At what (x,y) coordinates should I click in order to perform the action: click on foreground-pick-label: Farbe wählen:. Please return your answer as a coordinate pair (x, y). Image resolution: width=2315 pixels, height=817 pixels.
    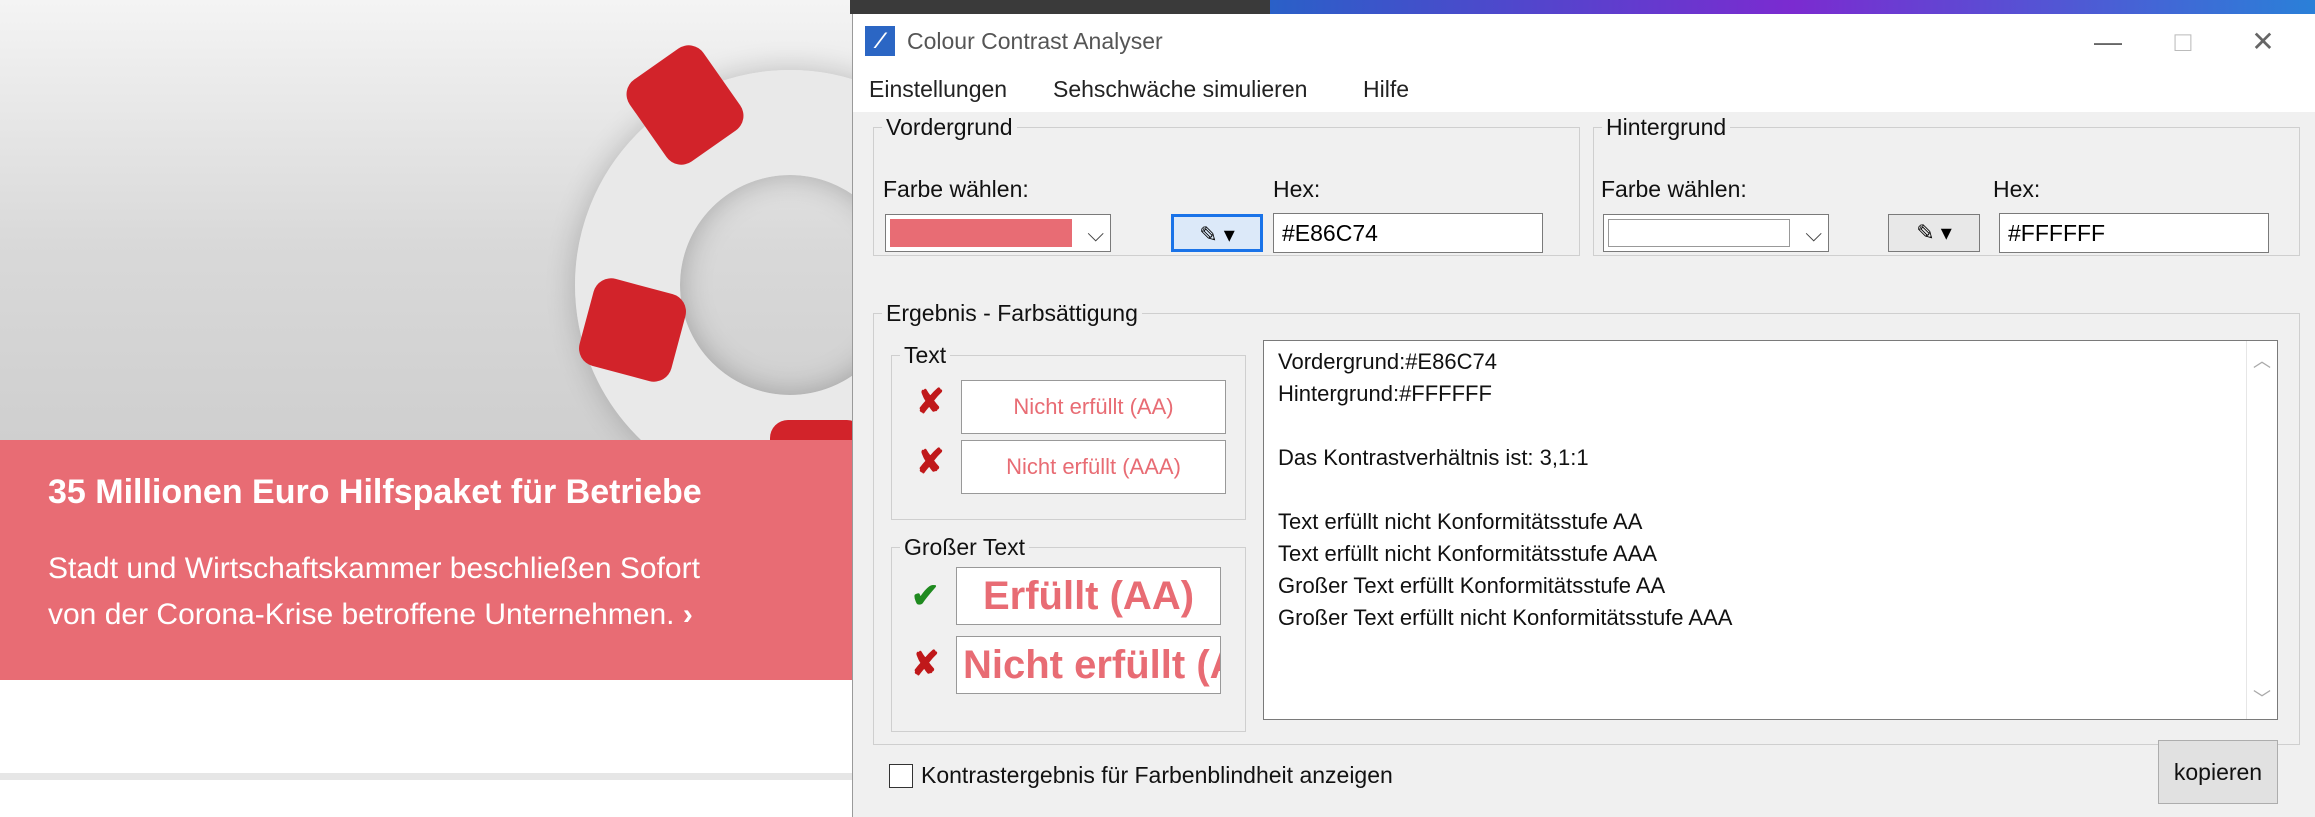
    Looking at the image, I should click on (956, 189).